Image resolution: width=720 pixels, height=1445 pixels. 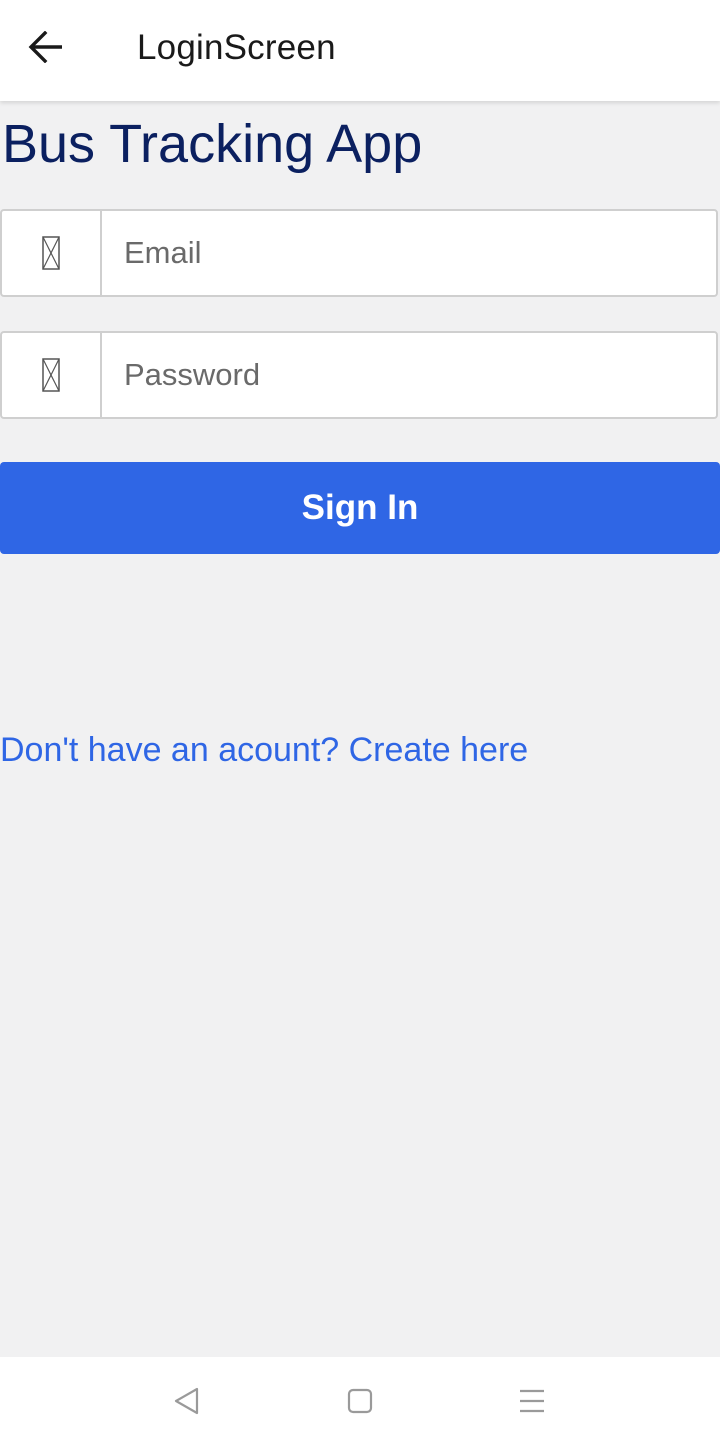 I want to click on email-input-row, so click(x=359, y=253).